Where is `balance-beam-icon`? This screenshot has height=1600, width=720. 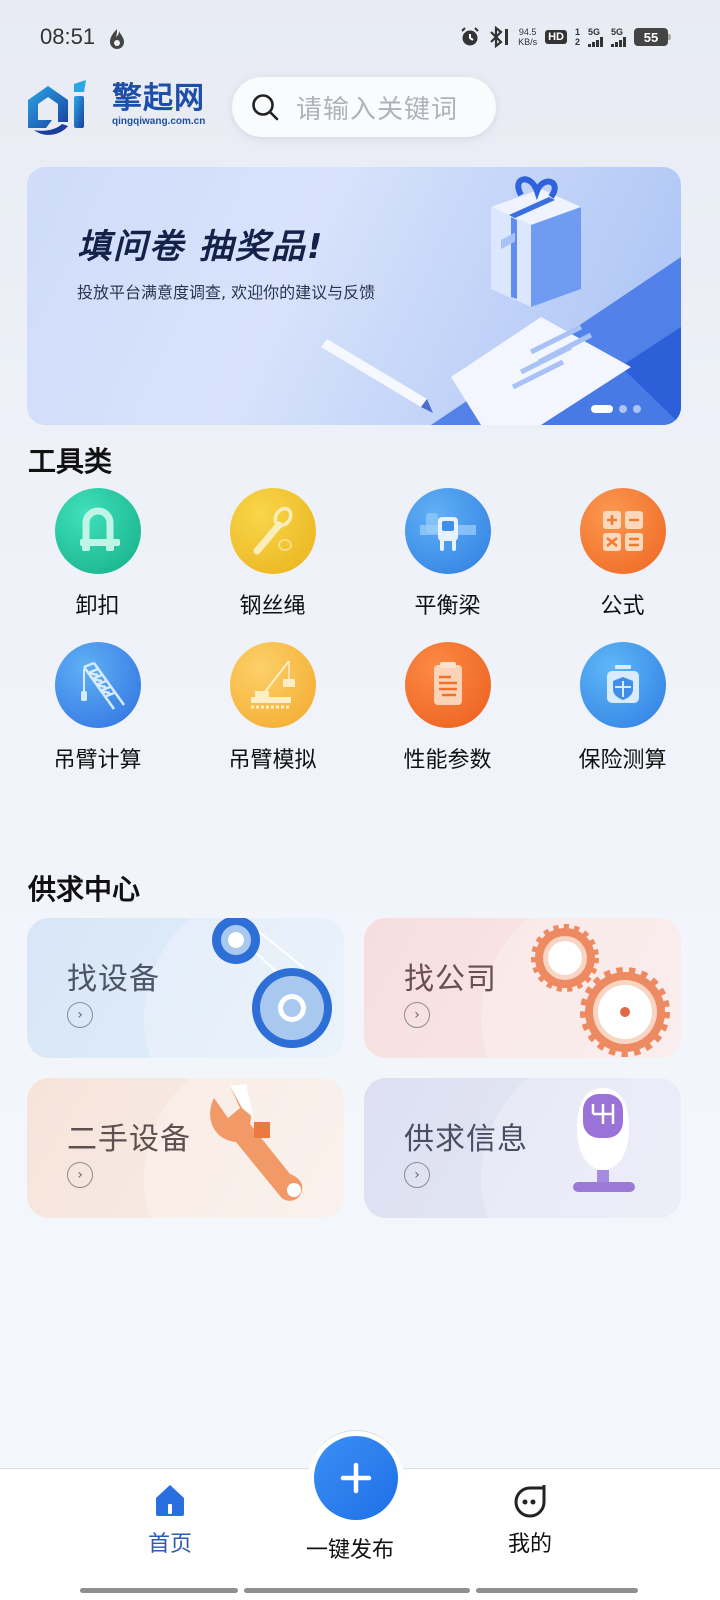 balance-beam-icon is located at coordinates (447, 531).